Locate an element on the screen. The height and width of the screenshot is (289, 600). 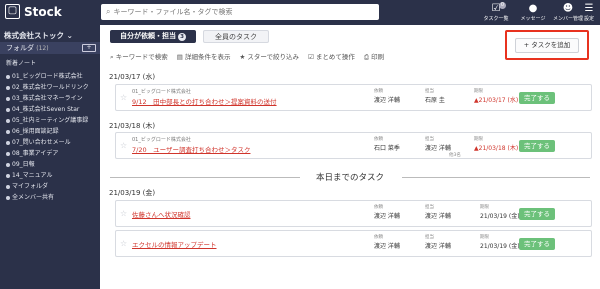
sidebar-item-folder: 07_問い合わせメール is located at coordinates (38, 143).